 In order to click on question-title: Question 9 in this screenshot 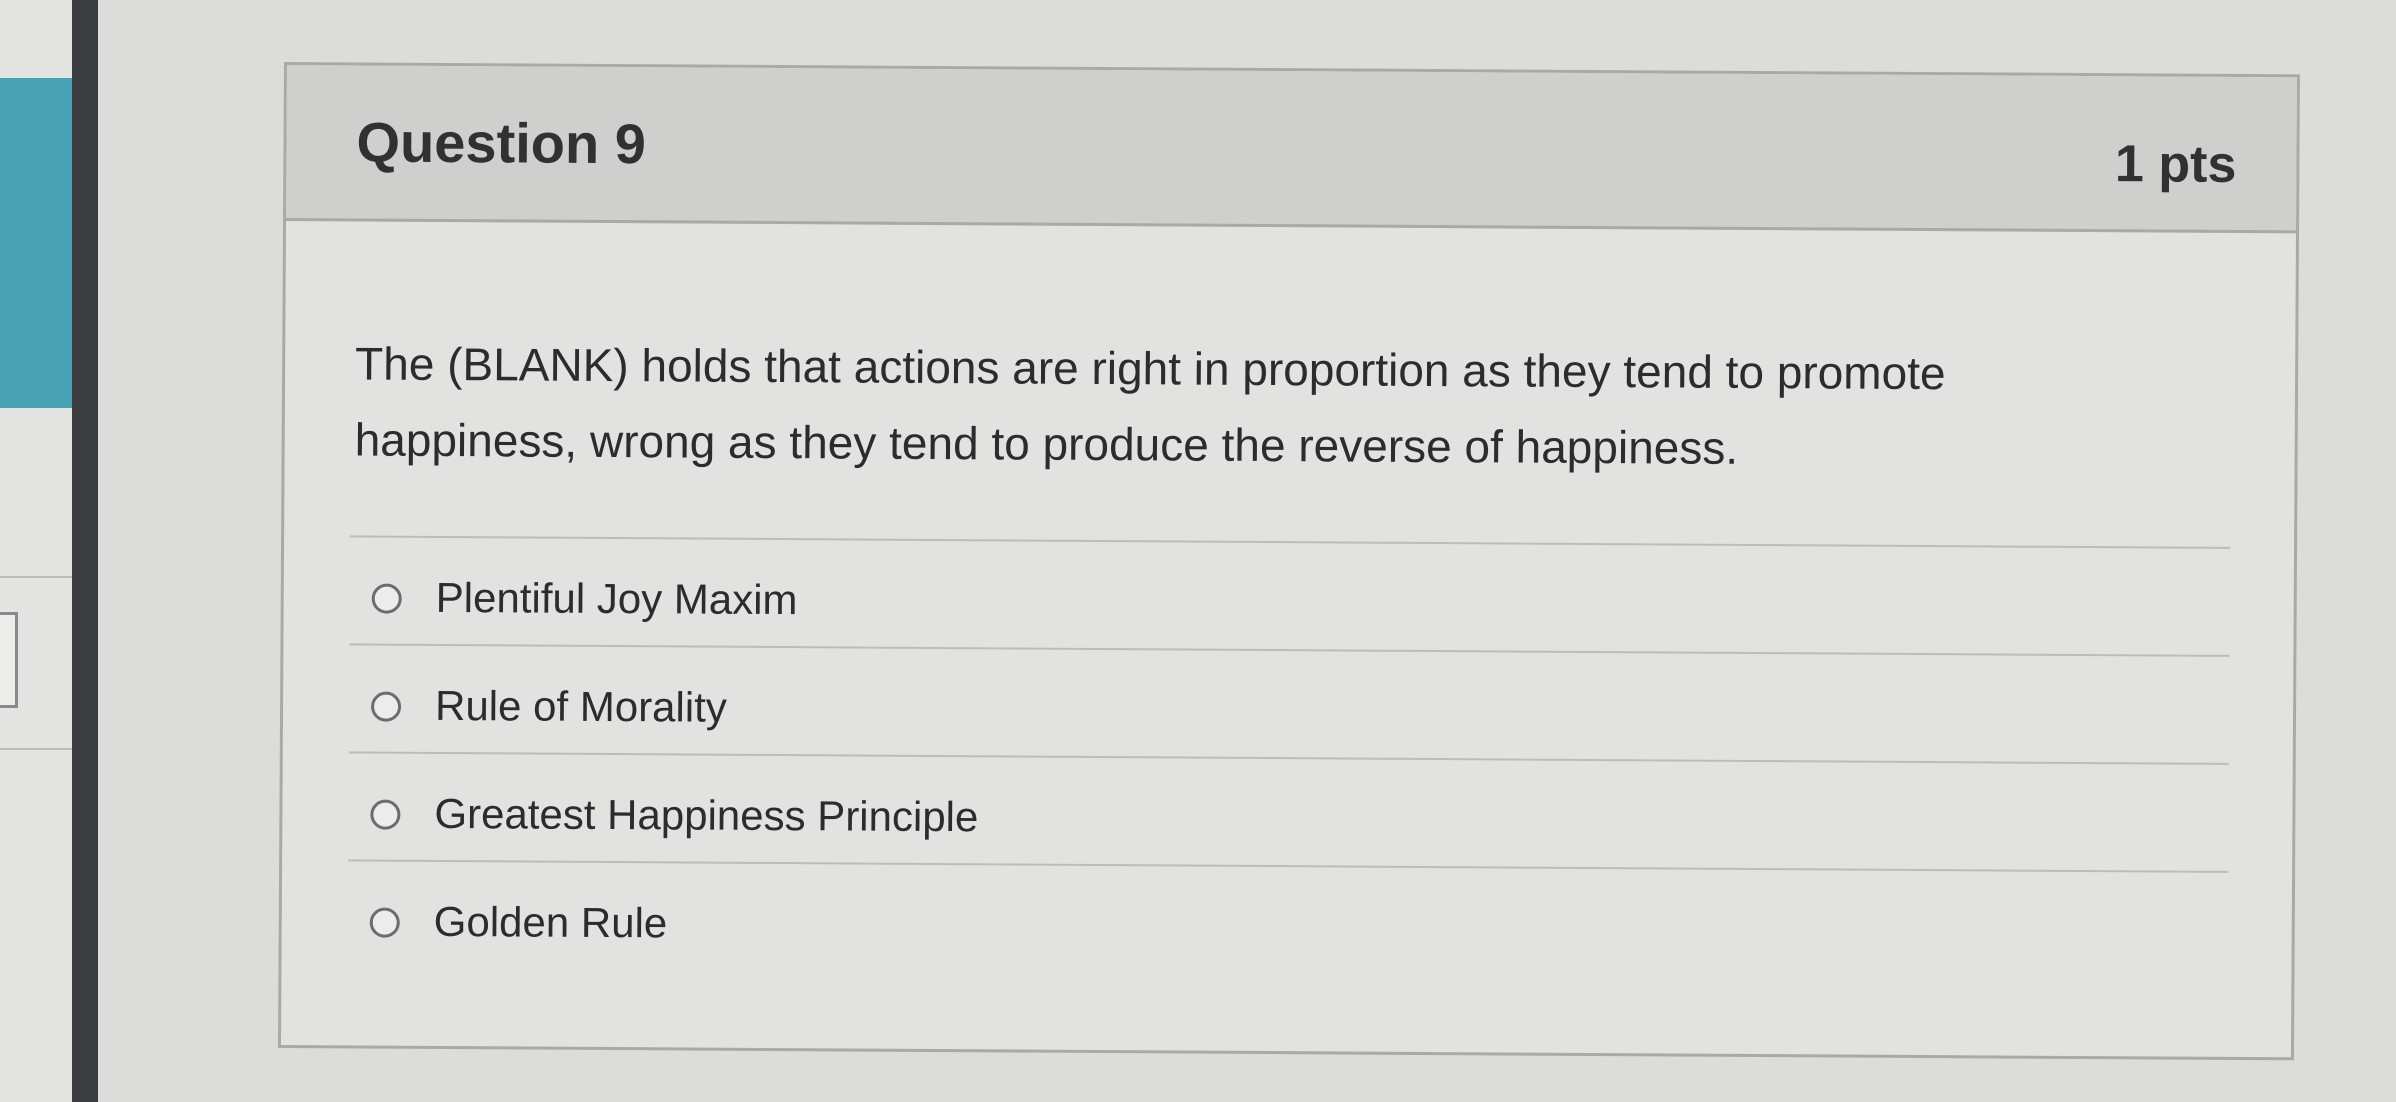, I will do `click(501, 143)`.